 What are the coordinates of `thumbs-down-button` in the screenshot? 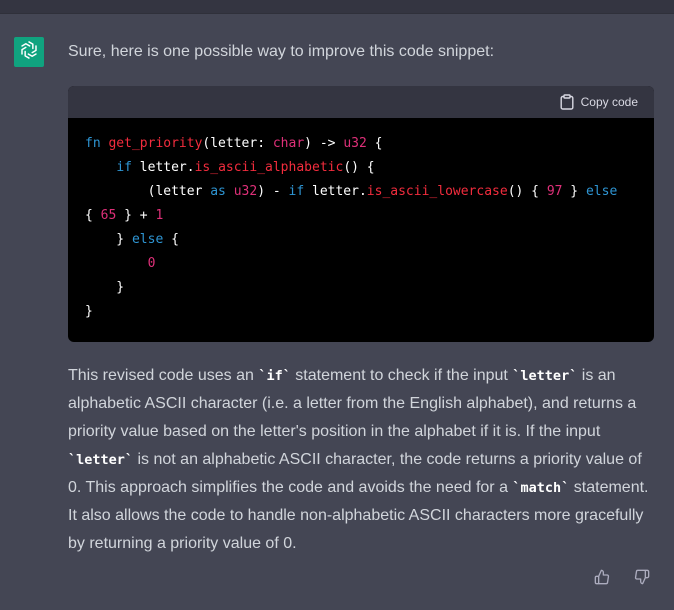 It's located at (642, 579).